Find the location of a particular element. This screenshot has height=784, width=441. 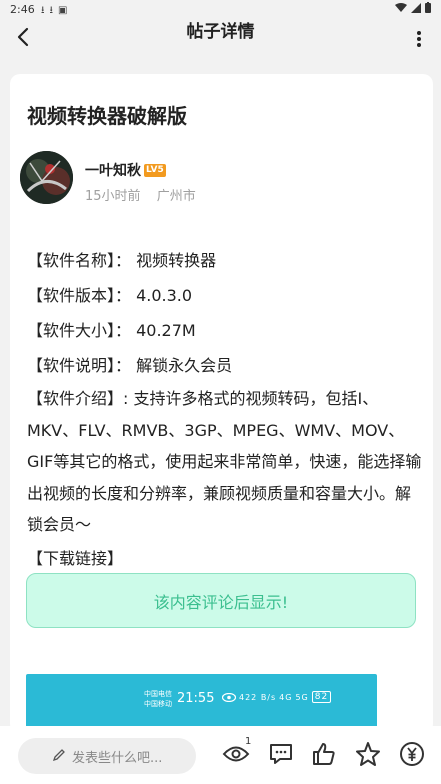

thumbs-up-icon is located at coordinates (324, 754).